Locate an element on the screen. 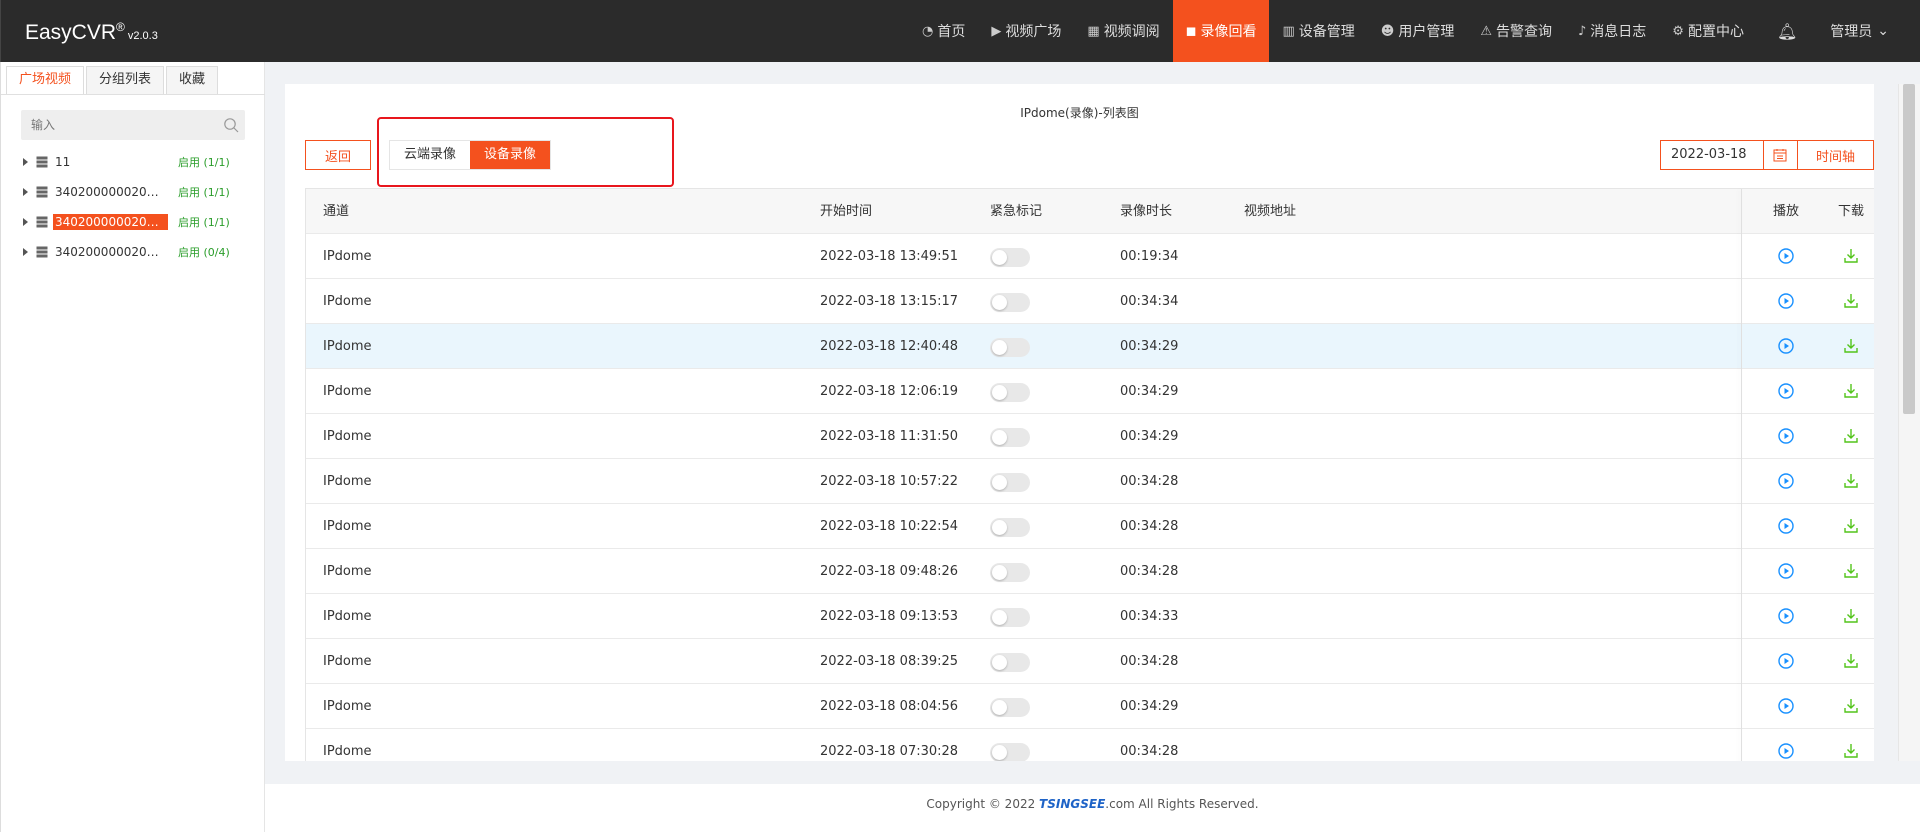 The image size is (1920, 832). calendar-button is located at coordinates (1780, 155).